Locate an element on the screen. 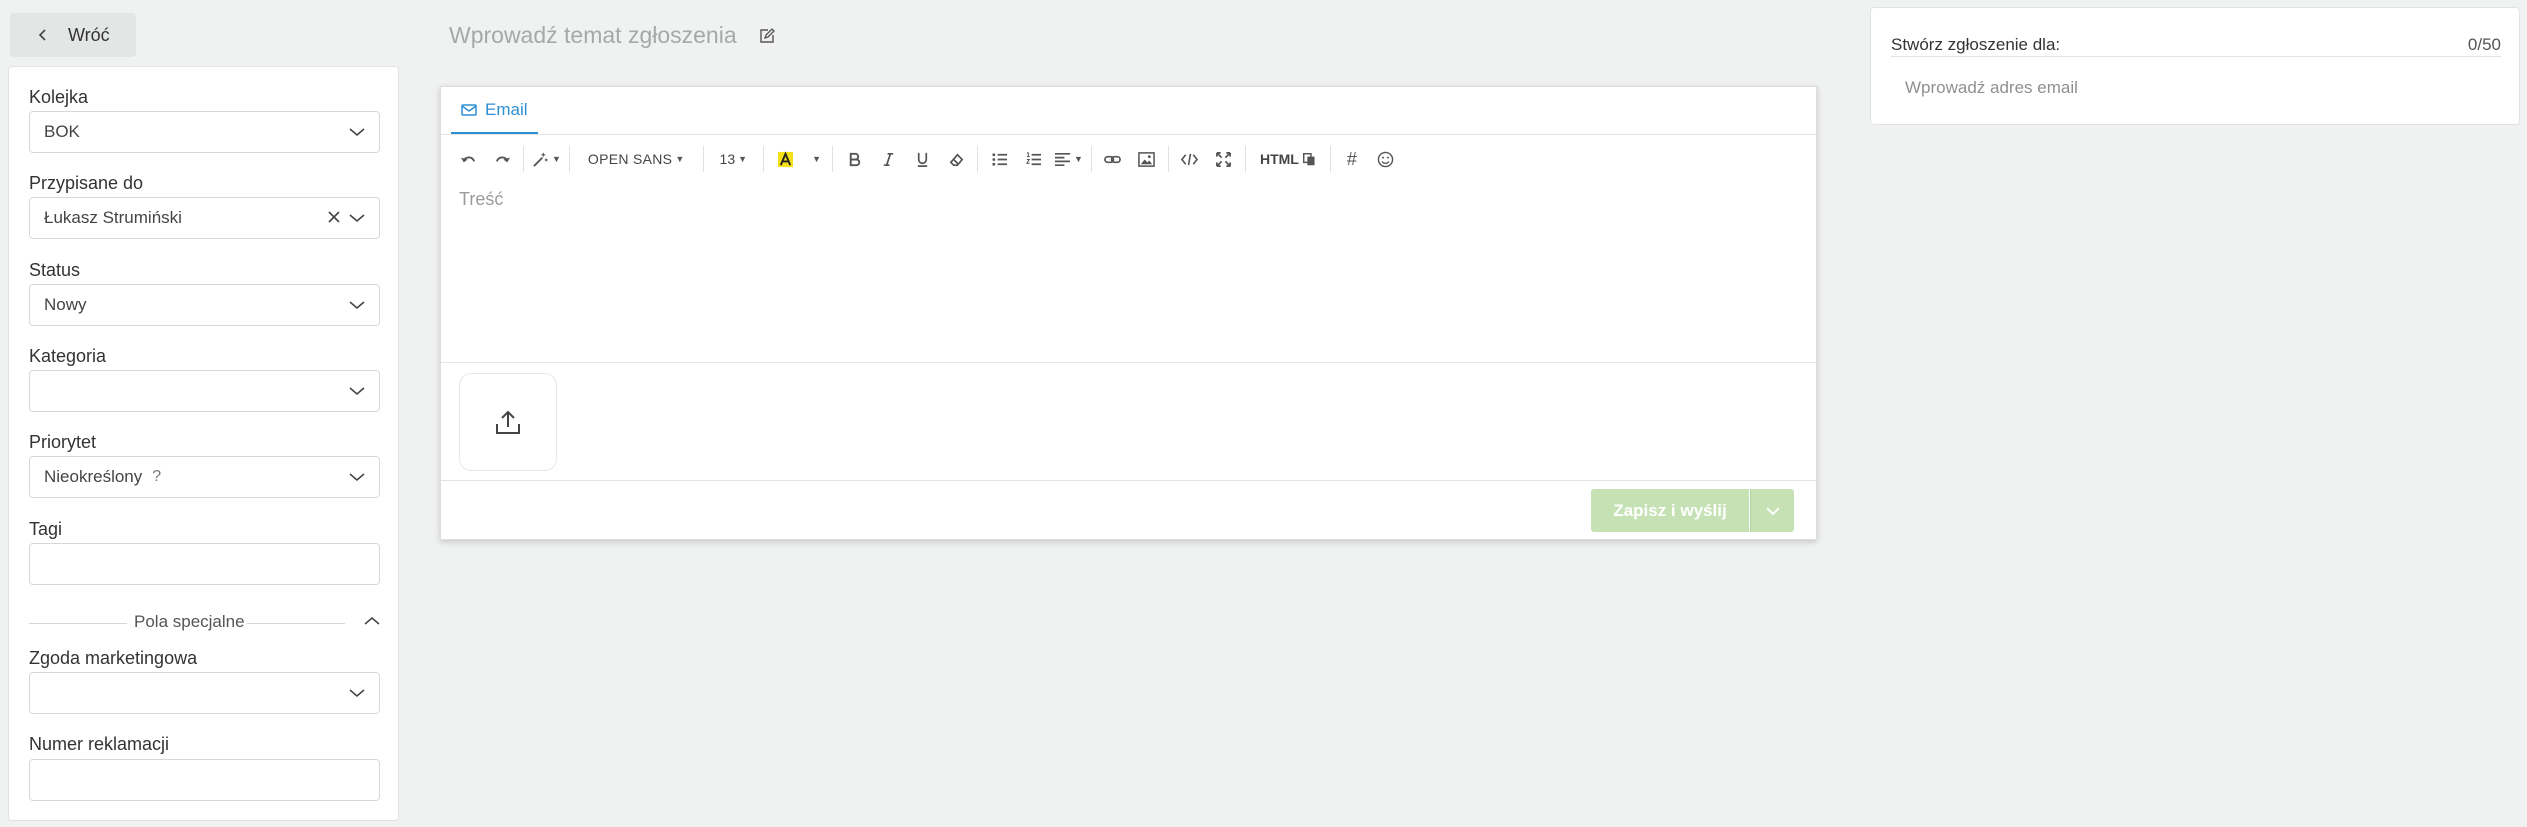 Image resolution: width=2527 pixels, height=827 pixels. status-label: Status is located at coordinates (55, 270).